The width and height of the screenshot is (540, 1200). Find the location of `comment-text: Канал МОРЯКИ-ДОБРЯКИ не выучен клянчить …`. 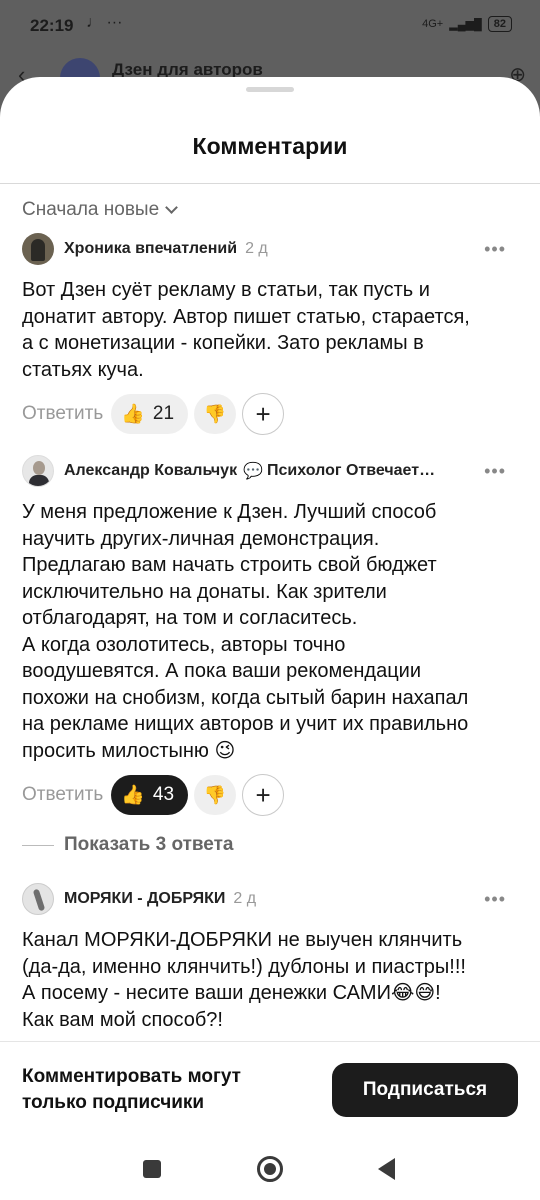

comment-text: Канал МОРЯКИ-ДОБРЯКИ не выучен клянчить … is located at coordinates (244, 980).